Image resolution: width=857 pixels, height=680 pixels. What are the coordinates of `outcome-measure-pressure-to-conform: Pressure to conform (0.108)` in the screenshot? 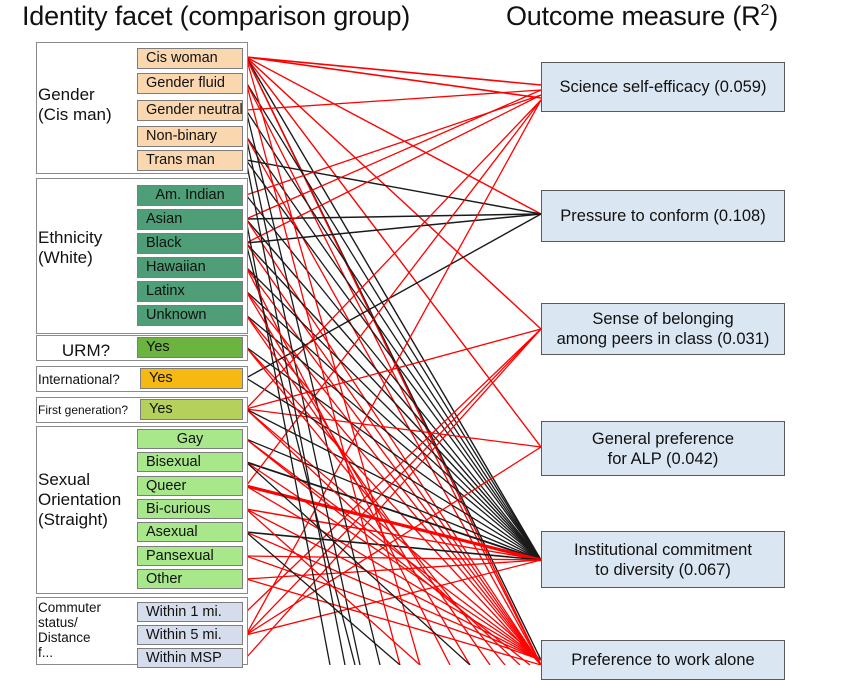 It's located at (663, 216).